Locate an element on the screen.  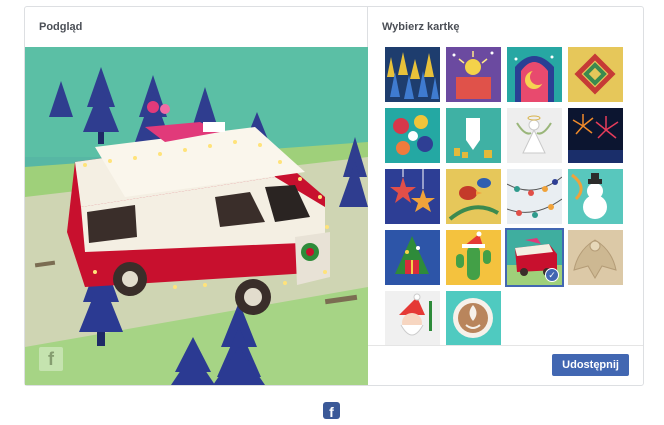
card-thumb-latte-art is located at coordinates (473, 318).